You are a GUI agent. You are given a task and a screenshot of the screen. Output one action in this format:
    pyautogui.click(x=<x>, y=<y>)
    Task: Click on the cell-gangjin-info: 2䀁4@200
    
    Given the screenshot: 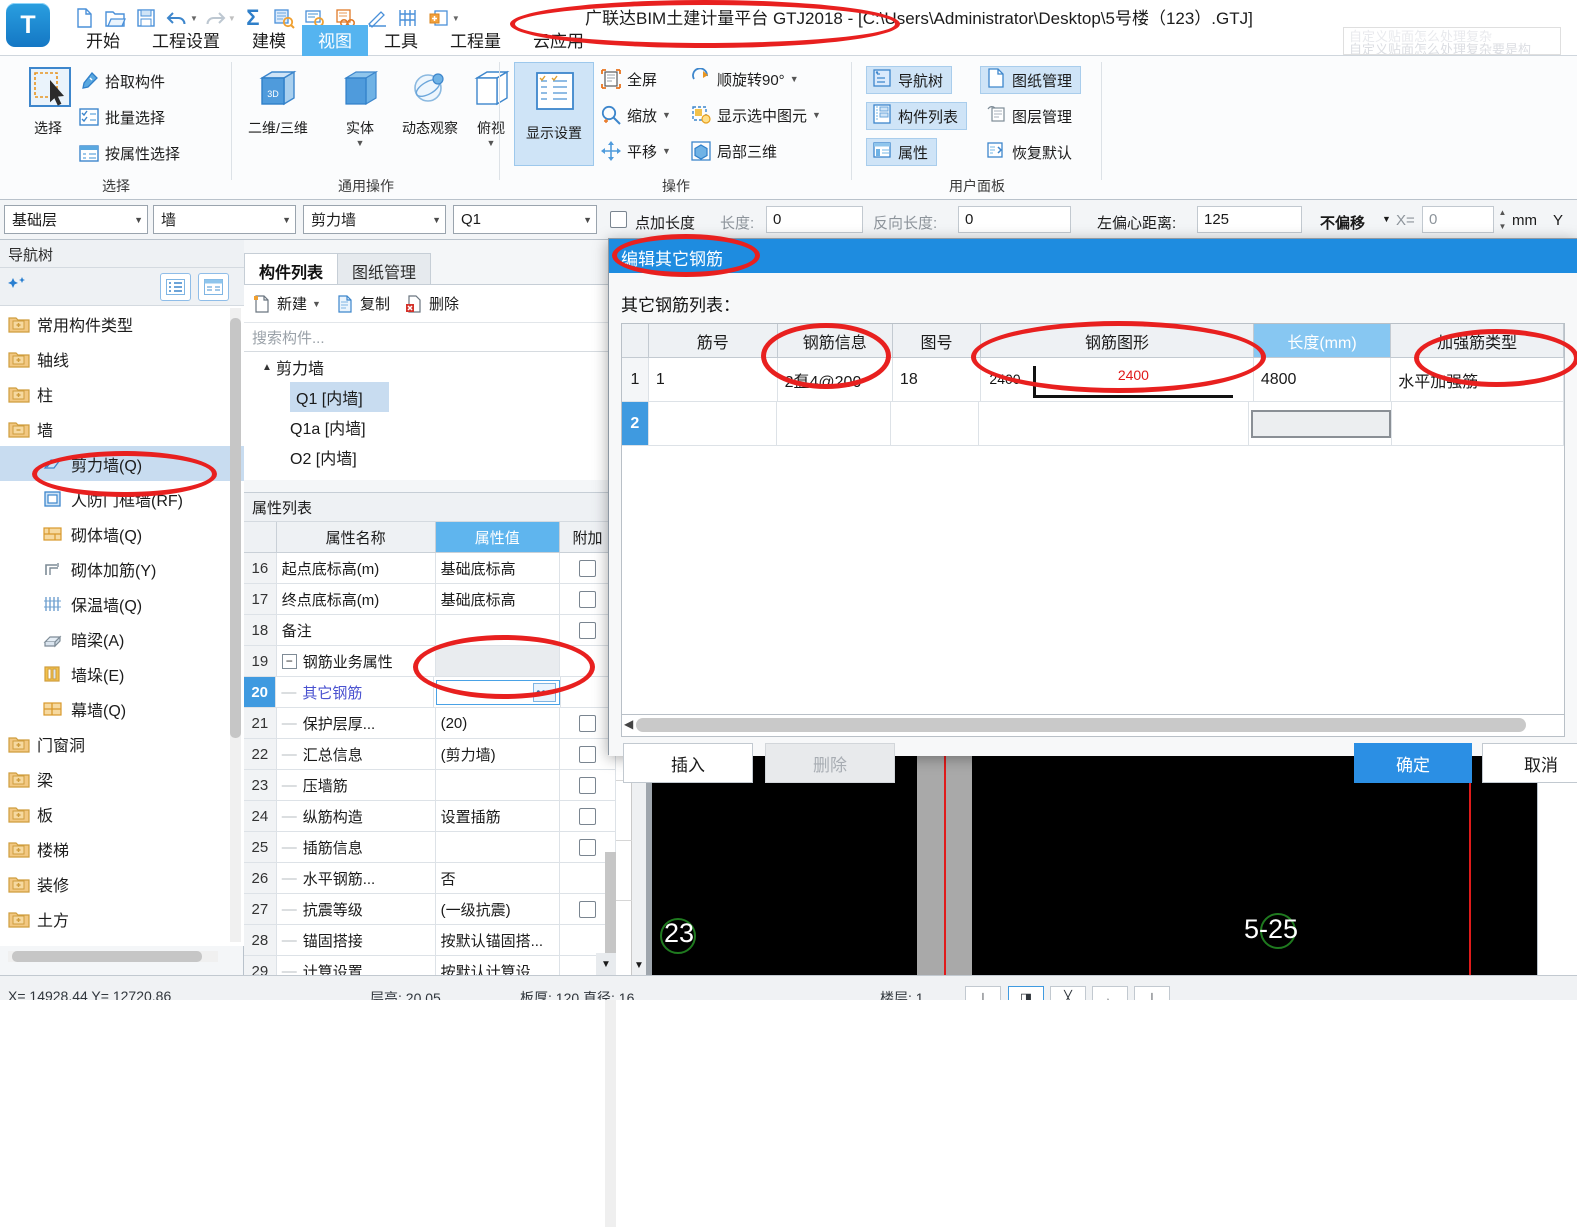 What is the action you would take?
    pyautogui.click(x=835, y=379)
    